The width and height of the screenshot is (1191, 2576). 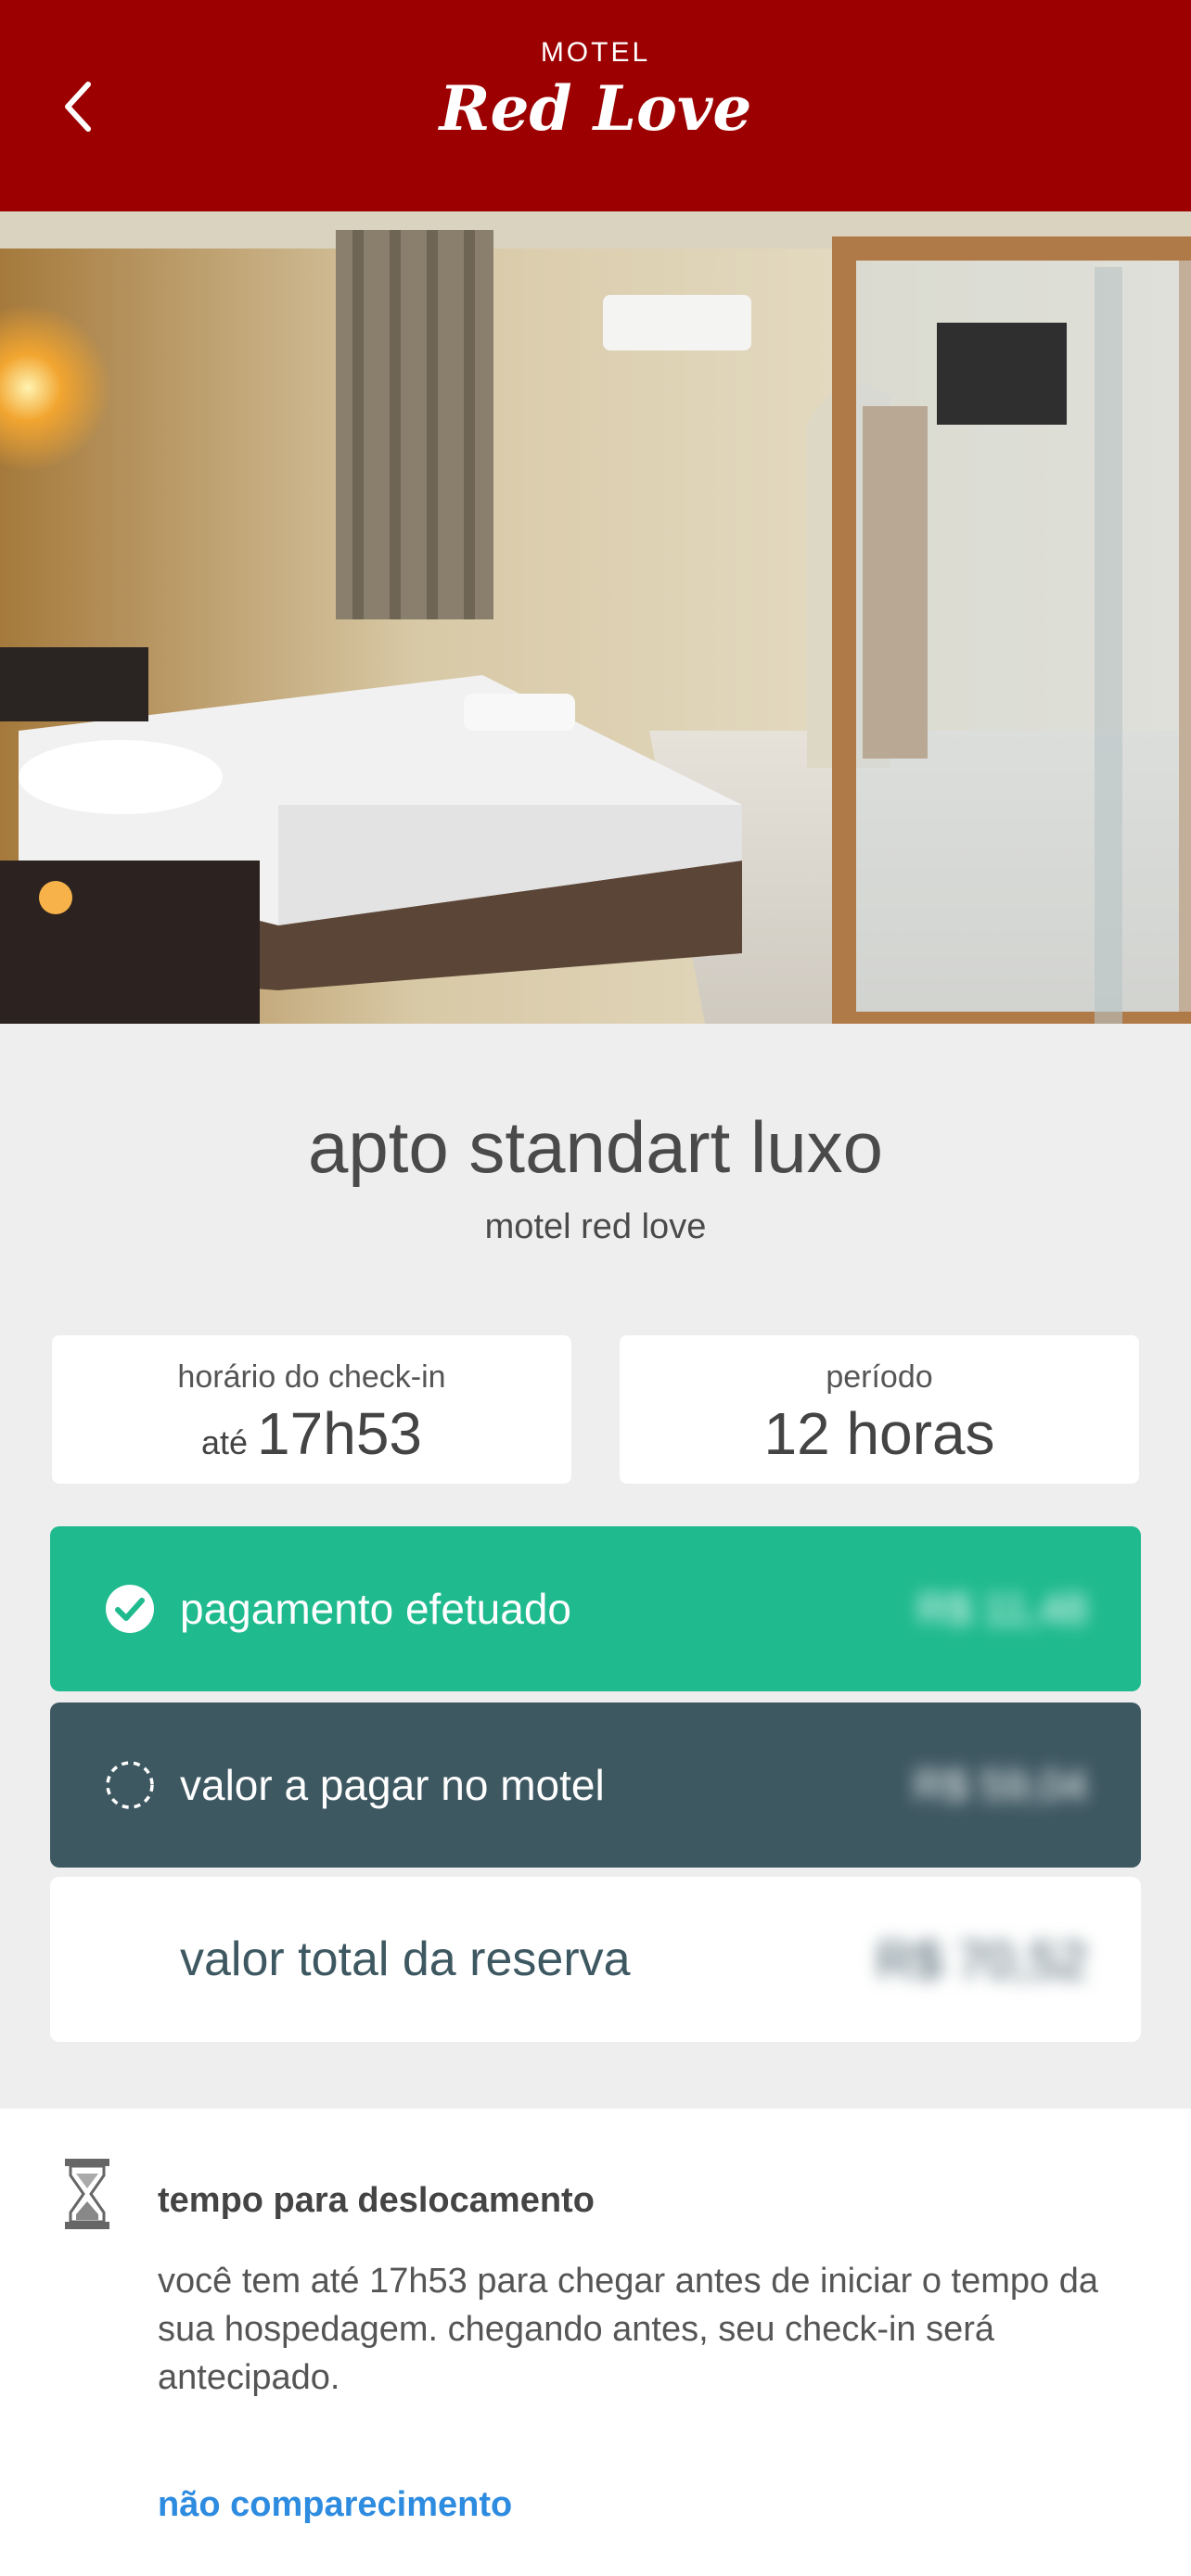 What do you see at coordinates (376, 1609) in the screenshot?
I see `payment-made-label: pagamento efetuado` at bounding box center [376, 1609].